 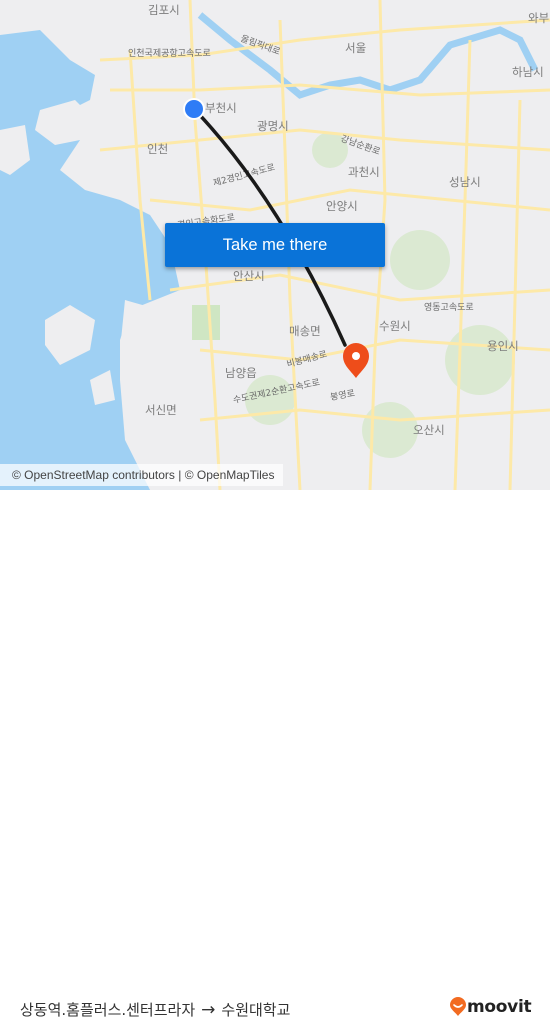 I want to click on destination-marker, so click(x=356, y=360).